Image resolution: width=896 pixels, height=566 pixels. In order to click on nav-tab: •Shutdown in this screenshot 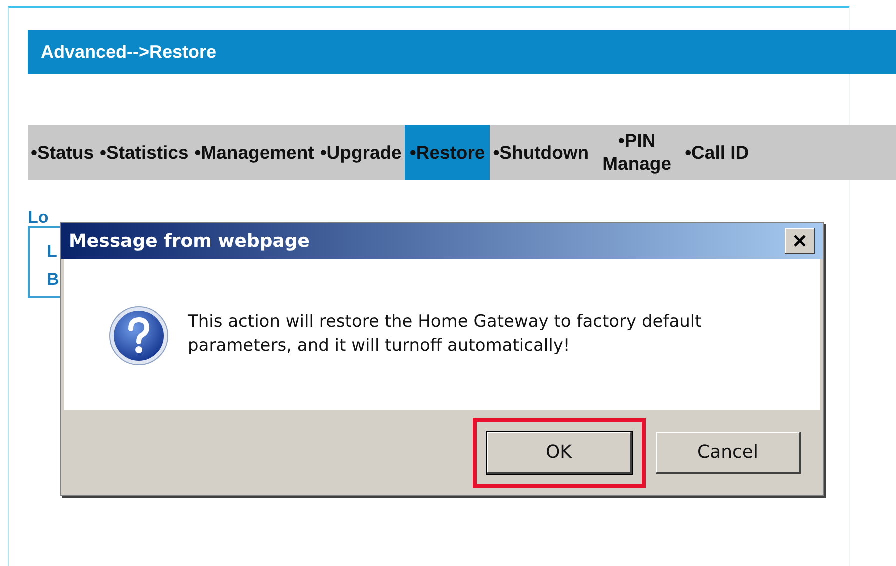, I will do `click(541, 152)`.